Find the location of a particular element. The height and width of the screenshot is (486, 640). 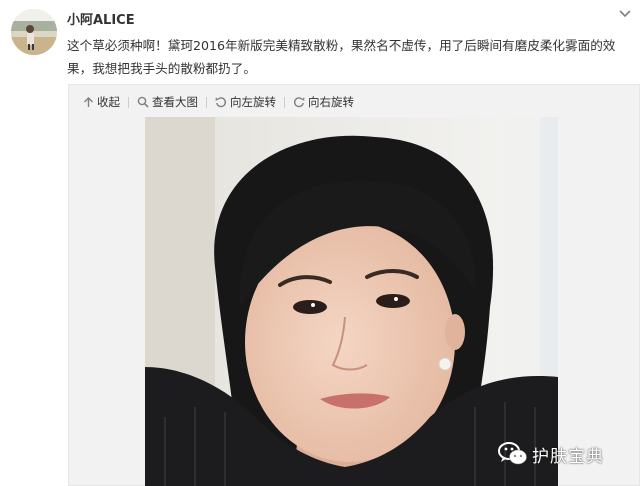

watermark: 护肤宝典 is located at coordinates (551, 454).